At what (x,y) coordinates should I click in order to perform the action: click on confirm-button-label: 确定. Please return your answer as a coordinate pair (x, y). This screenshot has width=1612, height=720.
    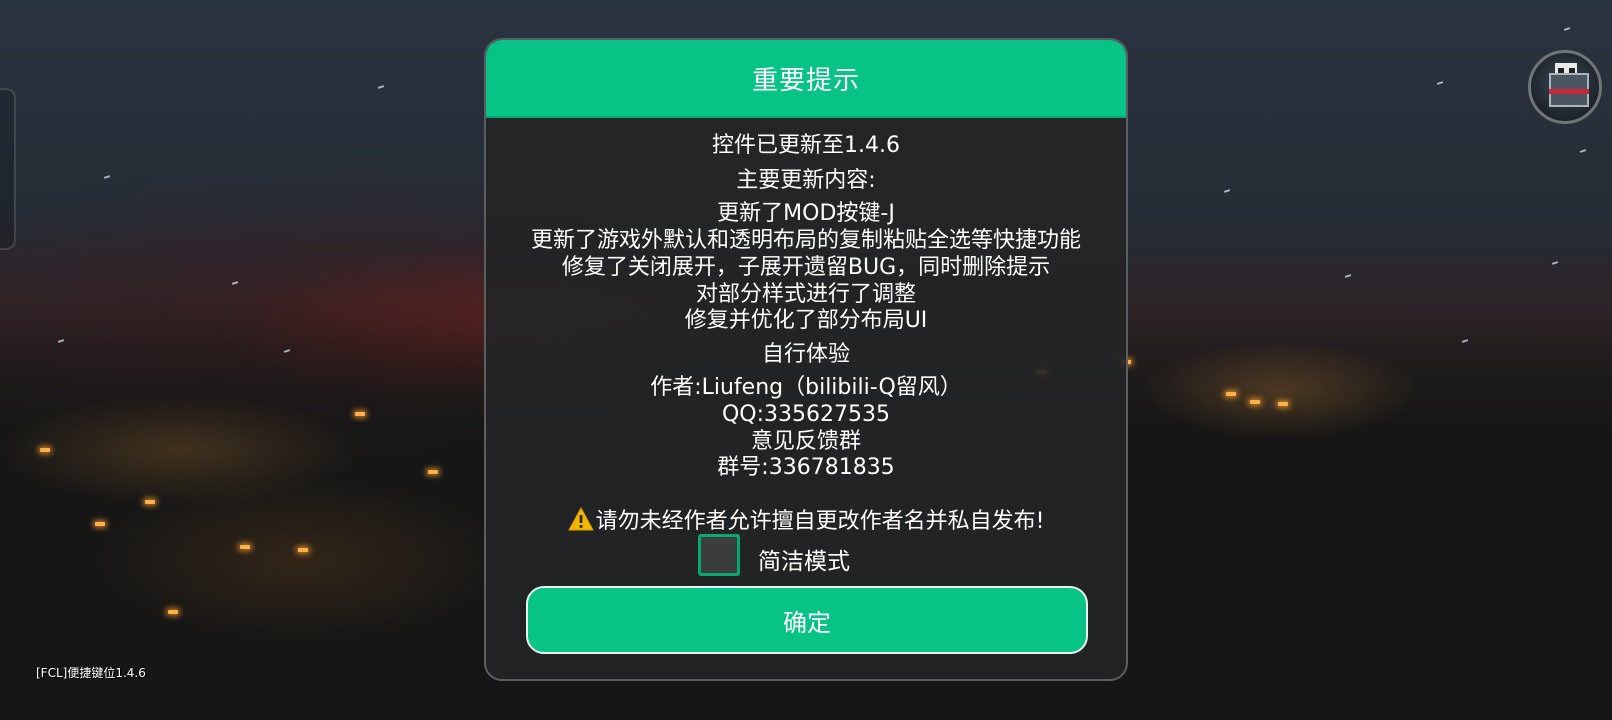
    Looking at the image, I should click on (807, 622).